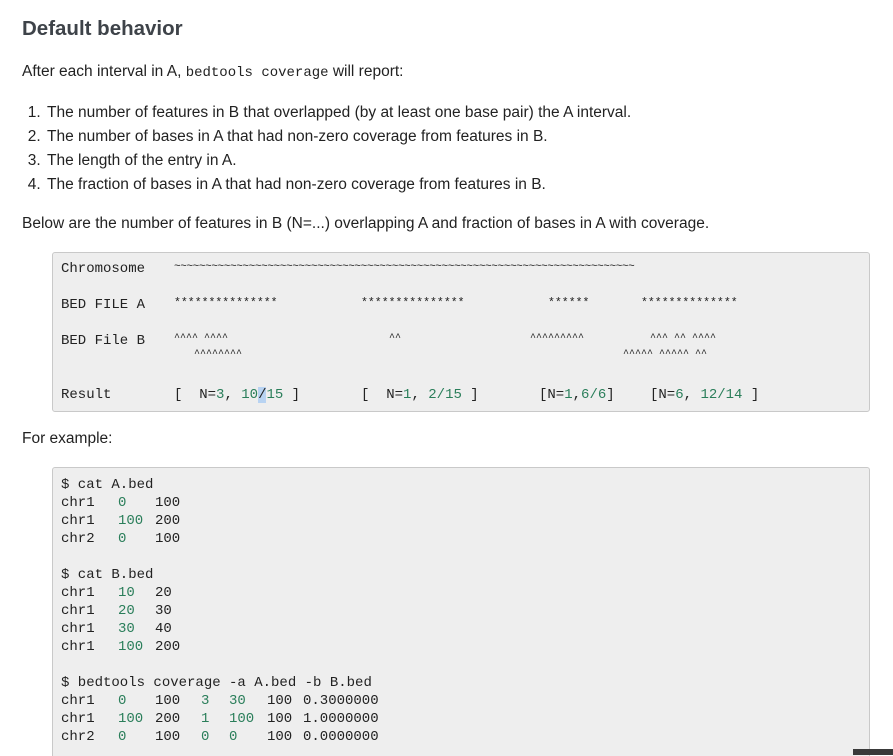 This screenshot has width=893, height=756. I want to click on bed-b-label: BED File B, so click(103, 341).